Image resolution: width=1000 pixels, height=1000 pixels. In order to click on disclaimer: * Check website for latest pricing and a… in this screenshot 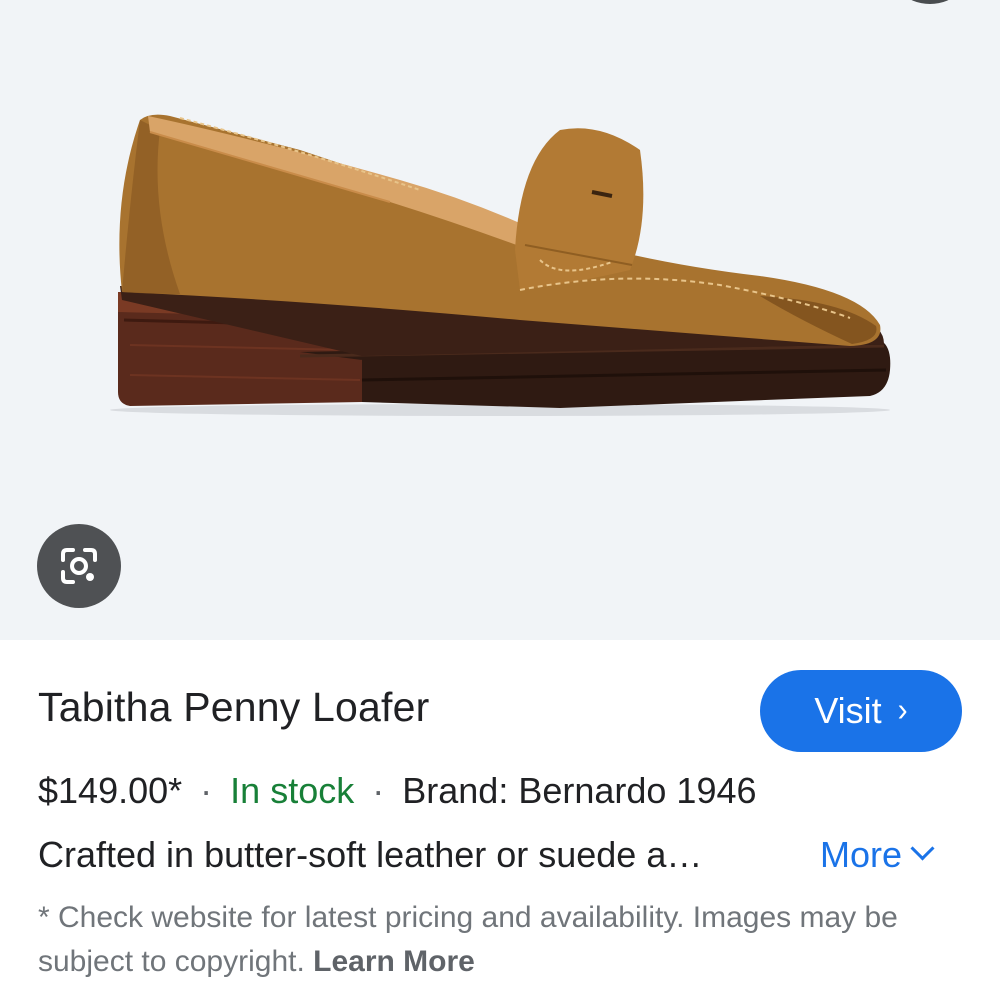, I will do `click(498, 940)`.